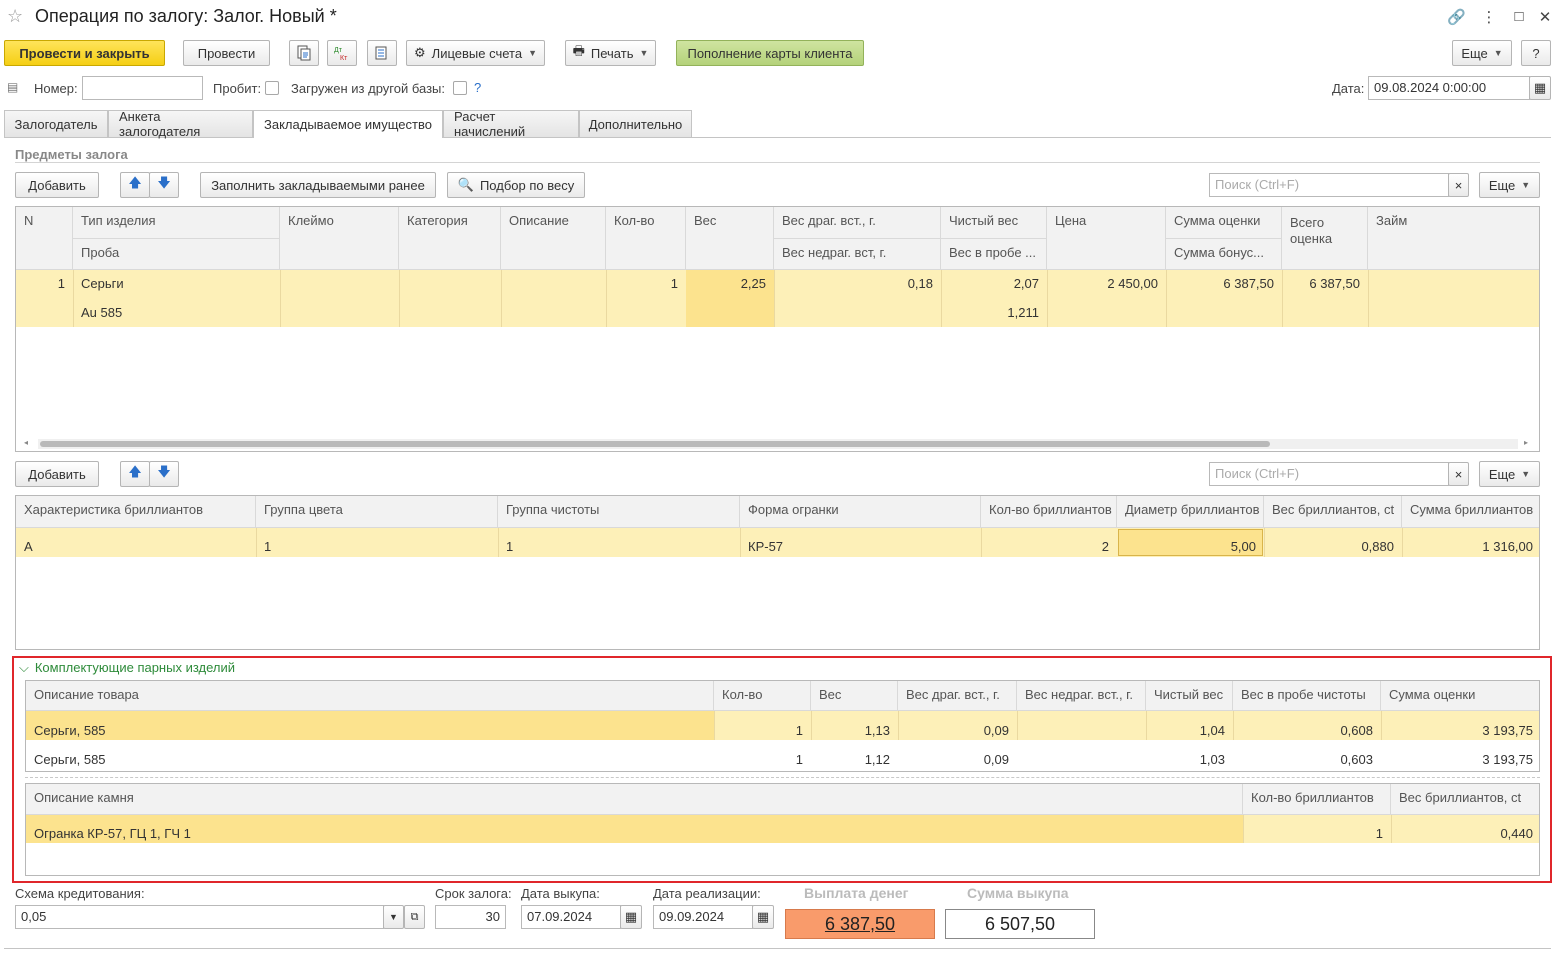  Describe the element at coordinates (619, 512) in the screenshot. I see `col-clarity-group: Группа чистоты` at that location.